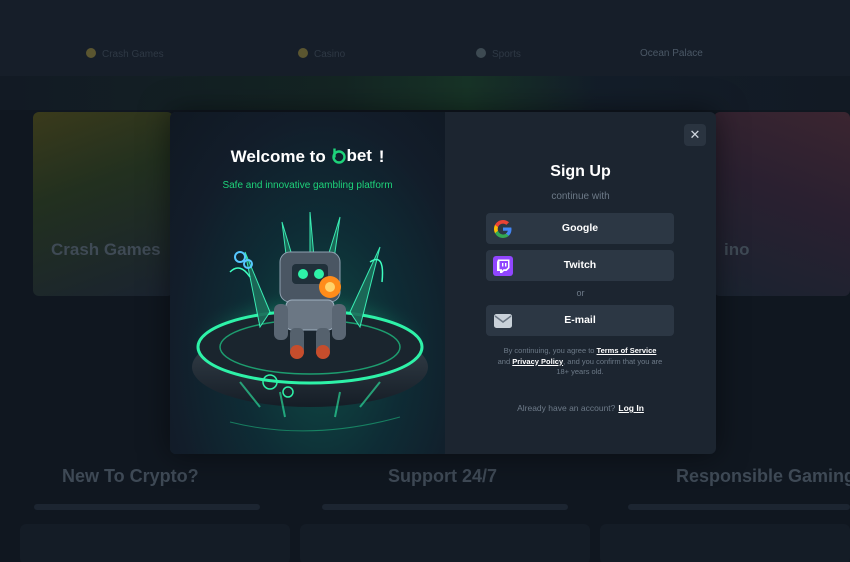 The width and height of the screenshot is (850, 562). I want to click on nav-item-casino: Casino, so click(321, 54).